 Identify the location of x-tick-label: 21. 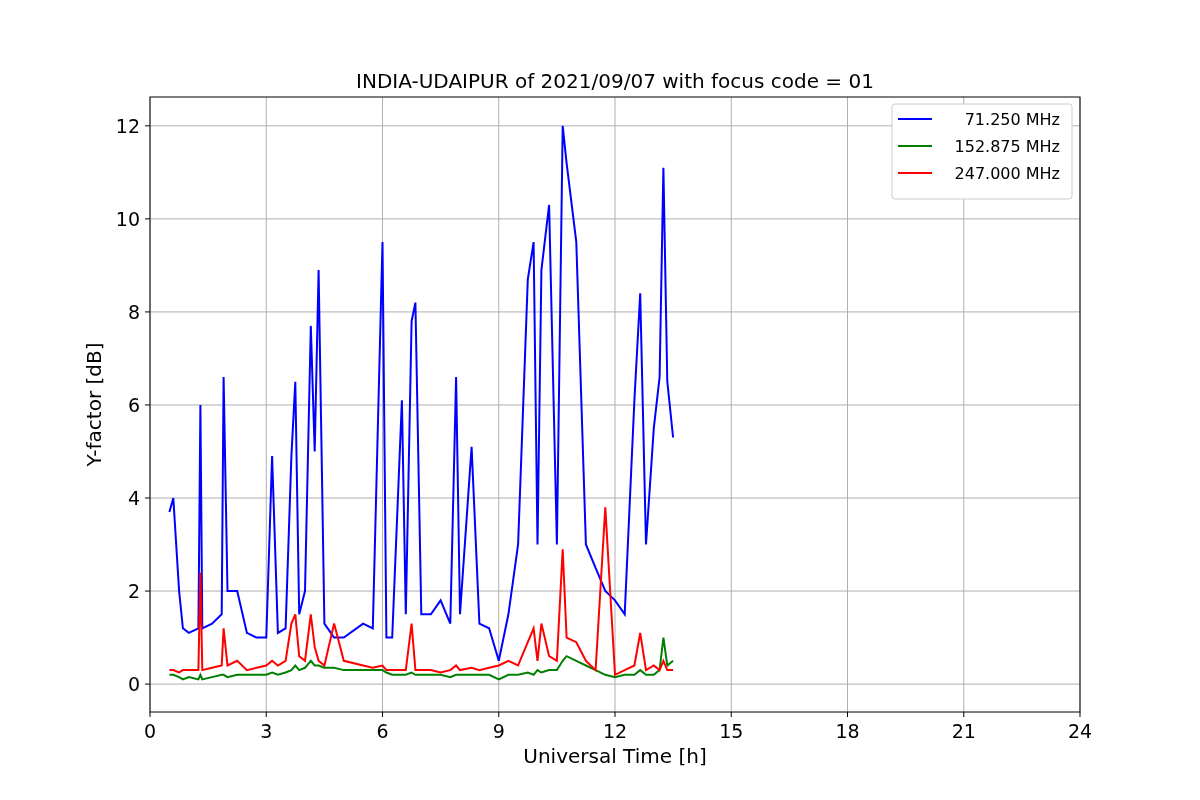
(963, 731).